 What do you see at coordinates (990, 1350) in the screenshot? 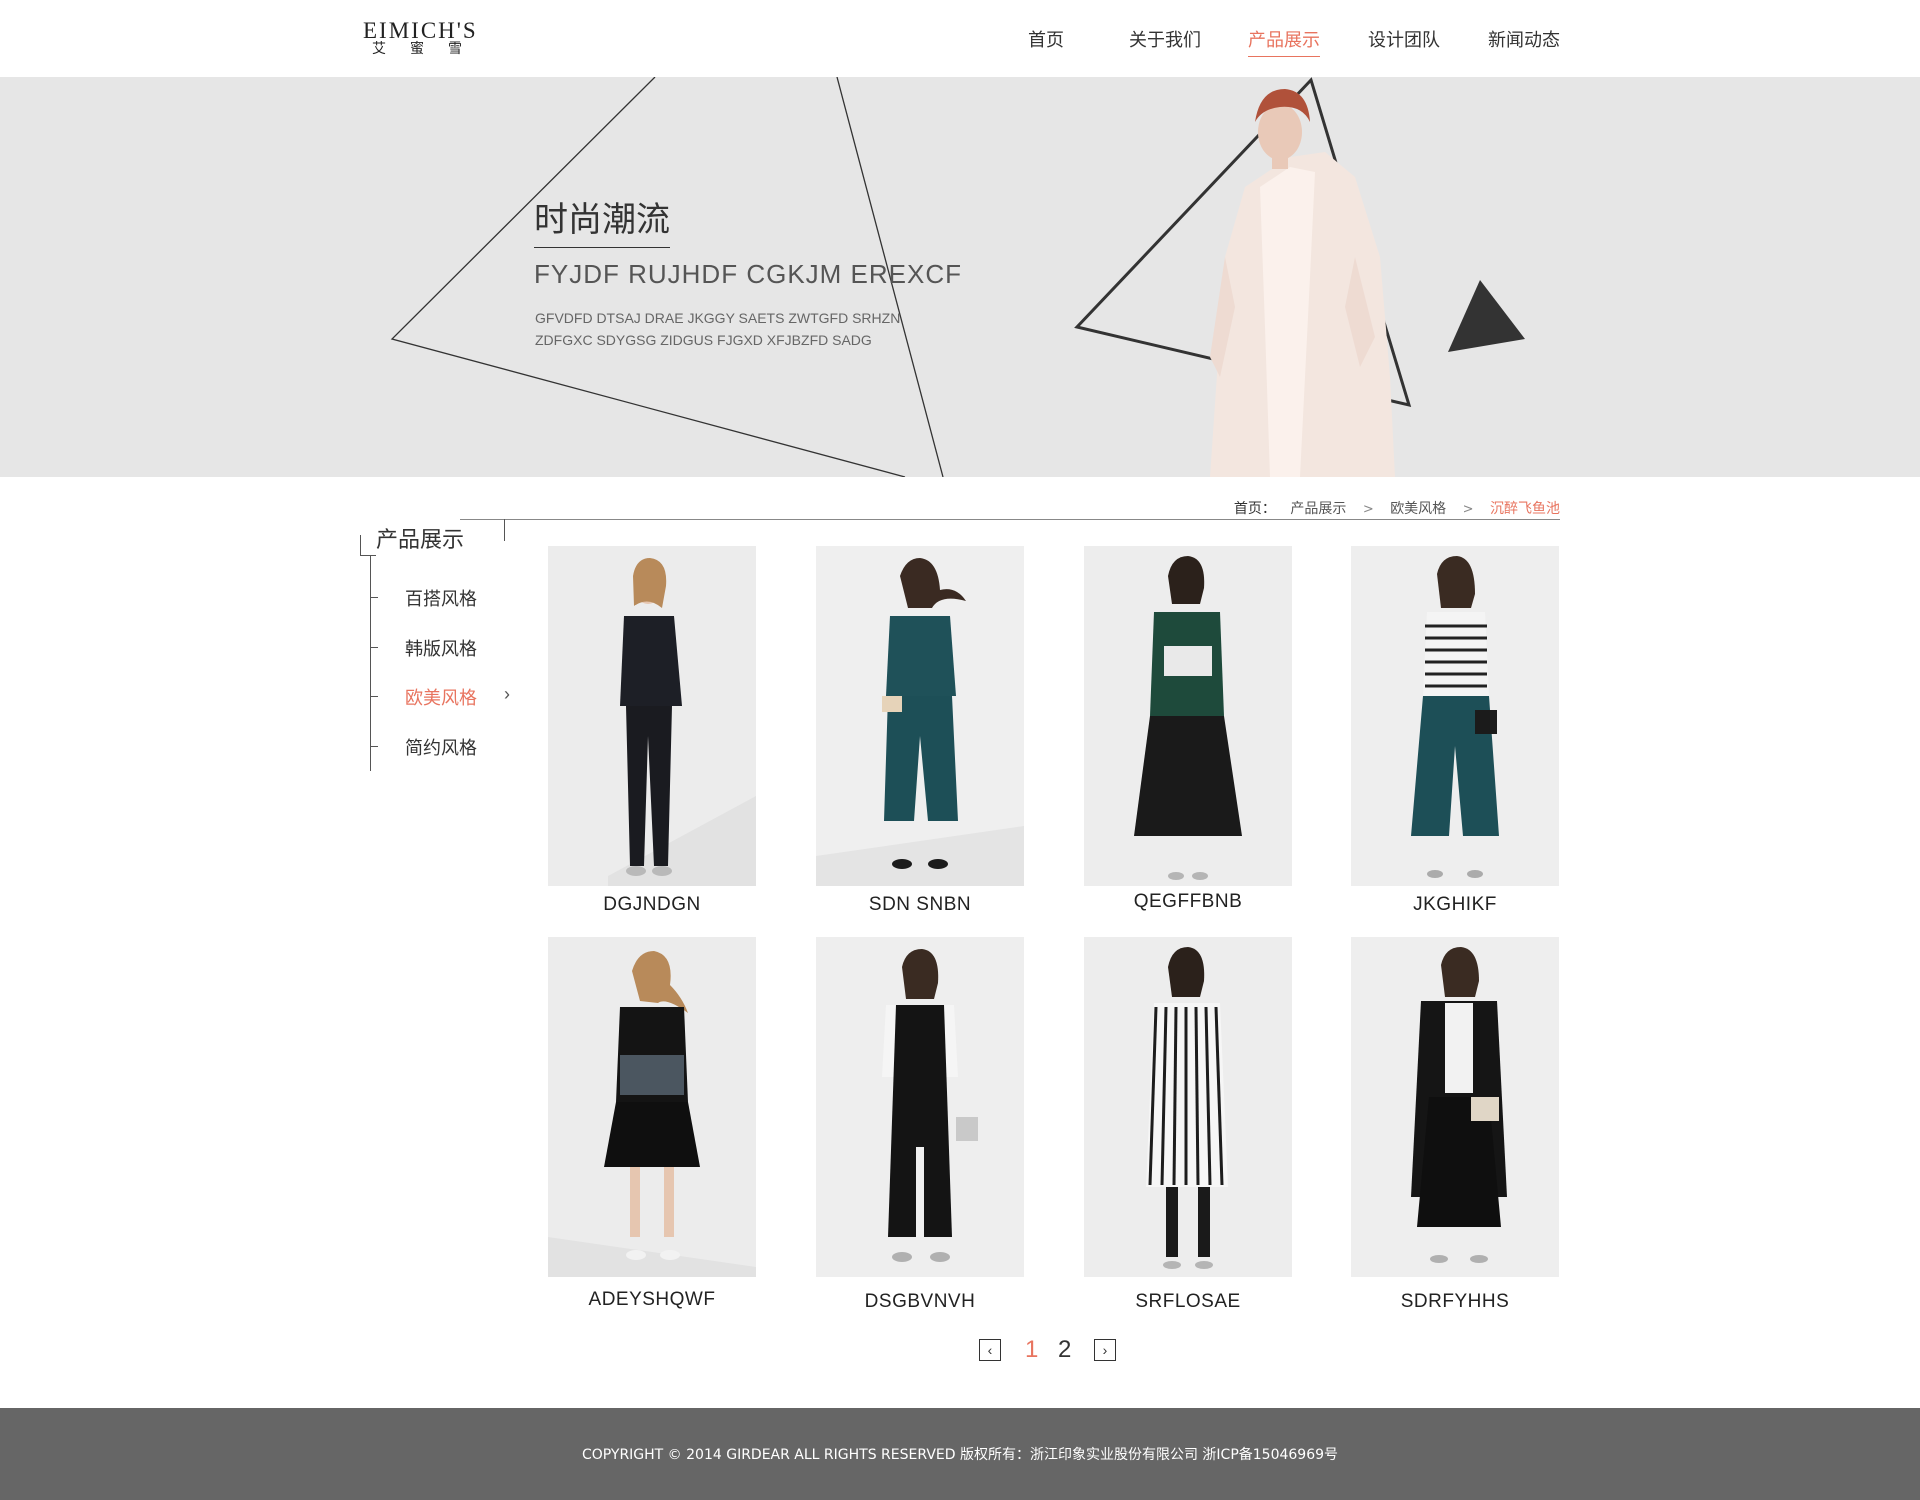
I see `chevron-left-icon: ‹` at bounding box center [990, 1350].